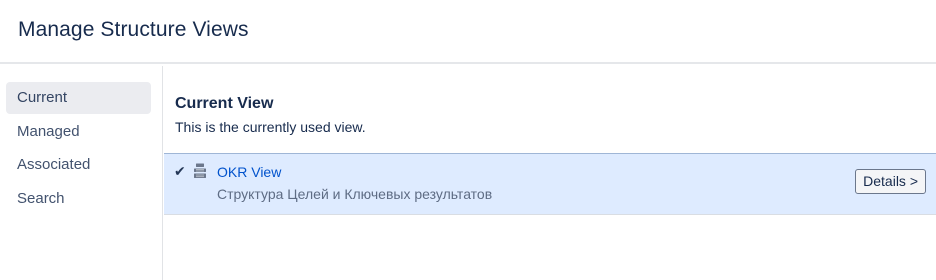 The width and height of the screenshot is (936, 280). Describe the element at coordinates (224, 103) in the screenshot. I see `section-title: Current View` at that location.